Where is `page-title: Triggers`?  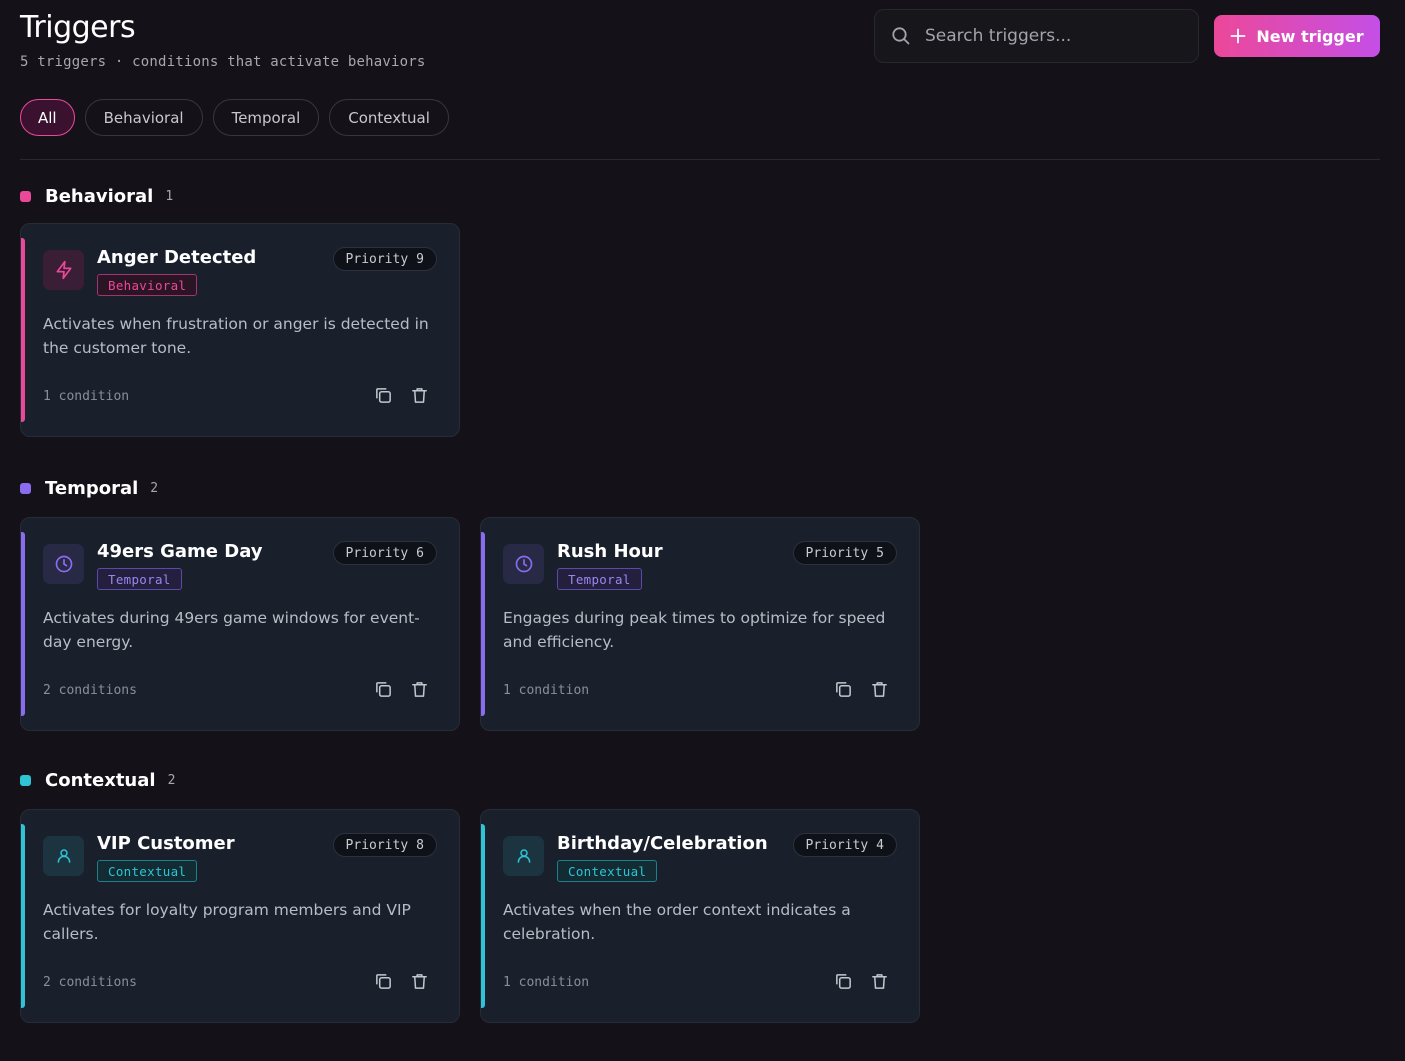 page-title: Triggers is located at coordinates (78, 27).